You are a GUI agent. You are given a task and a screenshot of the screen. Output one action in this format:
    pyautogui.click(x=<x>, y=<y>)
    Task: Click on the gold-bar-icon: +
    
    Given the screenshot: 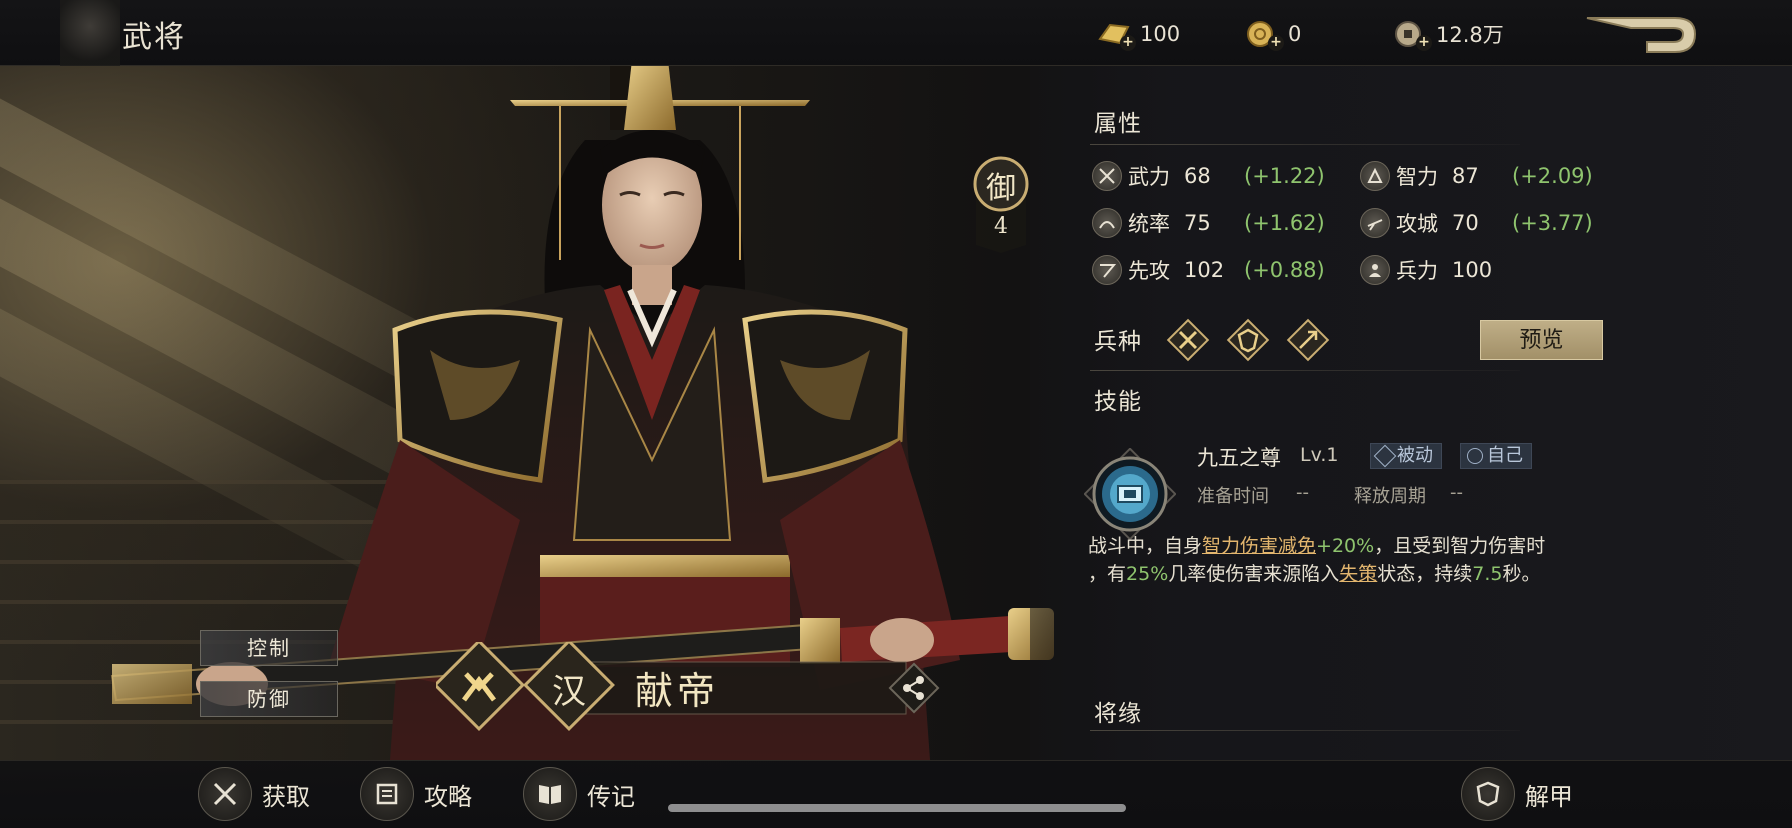 What is the action you would take?
    pyautogui.click(x=1116, y=35)
    